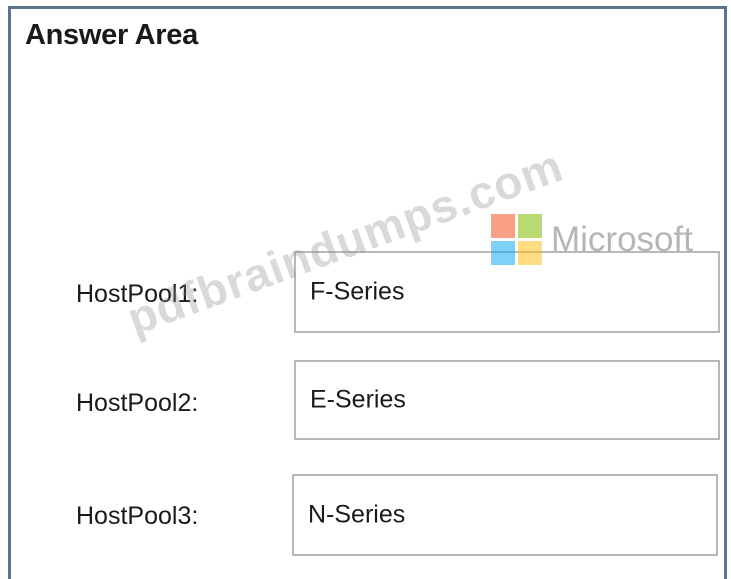 The height and width of the screenshot is (579, 731). What do you see at coordinates (507, 400) in the screenshot?
I see `hostpool2-answer-box: E-Series` at bounding box center [507, 400].